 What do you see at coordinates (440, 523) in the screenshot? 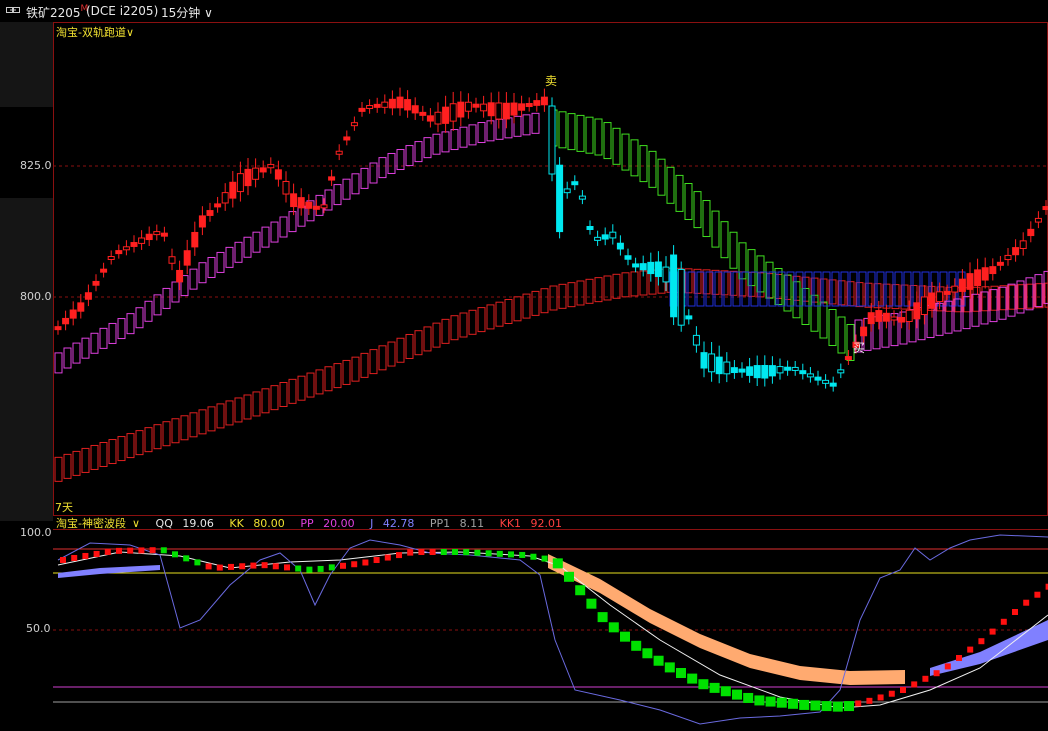
I see `readout-label: PP1` at bounding box center [440, 523].